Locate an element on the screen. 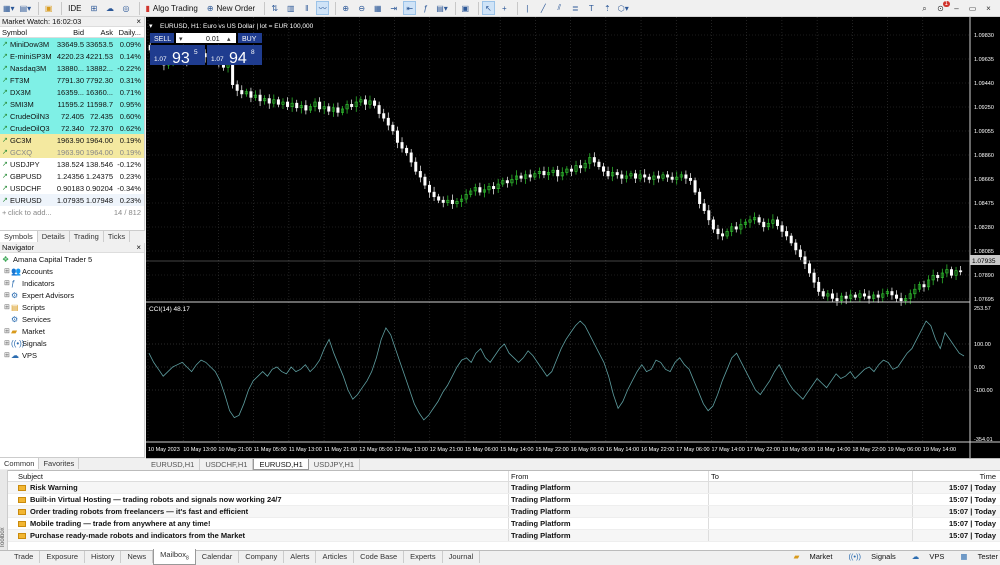 The width and height of the screenshot is (1000, 565). close-icon: × is located at coordinates (988, 9).